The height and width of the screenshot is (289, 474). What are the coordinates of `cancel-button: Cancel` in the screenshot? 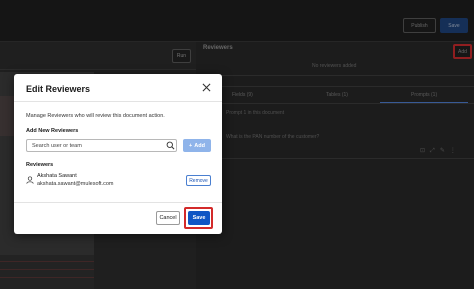 It's located at (168, 218).